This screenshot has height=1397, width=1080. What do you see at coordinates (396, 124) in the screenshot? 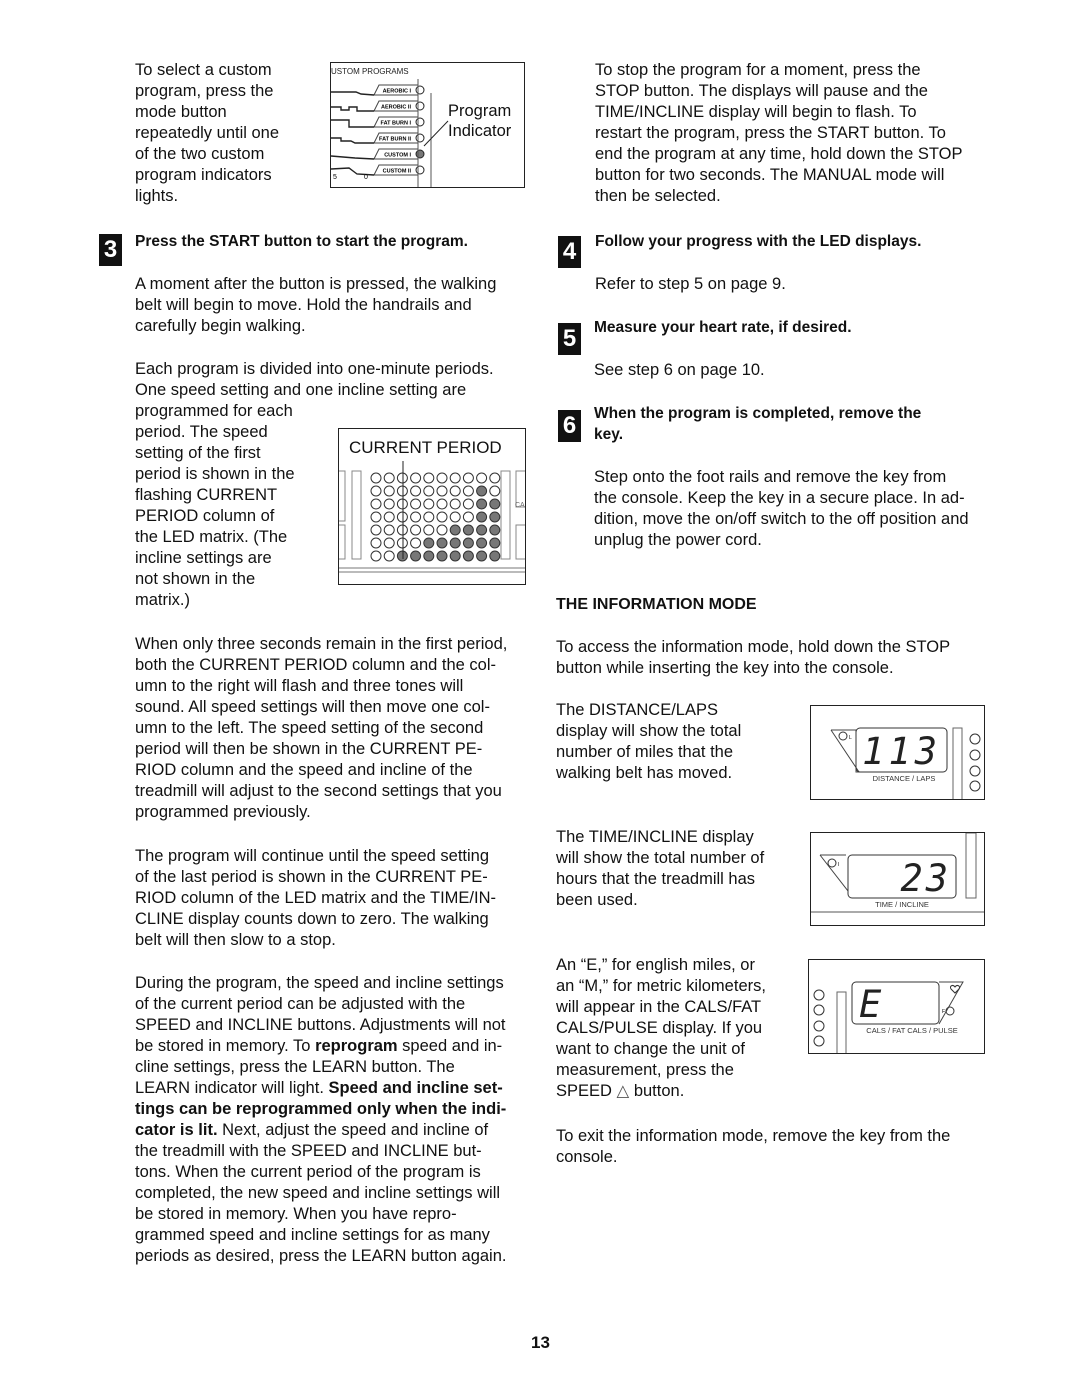
I see `program-label: FAT BURN I` at bounding box center [396, 124].